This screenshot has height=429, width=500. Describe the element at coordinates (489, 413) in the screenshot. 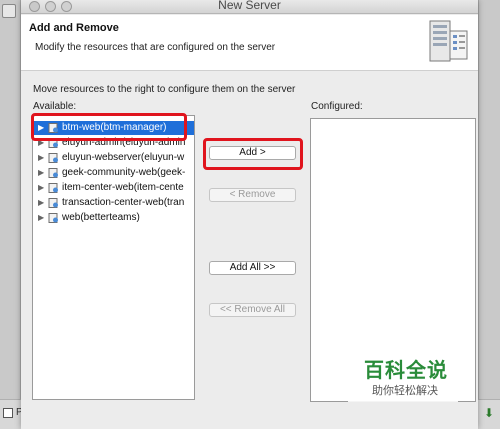

I see `download-icon: ⬇` at that location.